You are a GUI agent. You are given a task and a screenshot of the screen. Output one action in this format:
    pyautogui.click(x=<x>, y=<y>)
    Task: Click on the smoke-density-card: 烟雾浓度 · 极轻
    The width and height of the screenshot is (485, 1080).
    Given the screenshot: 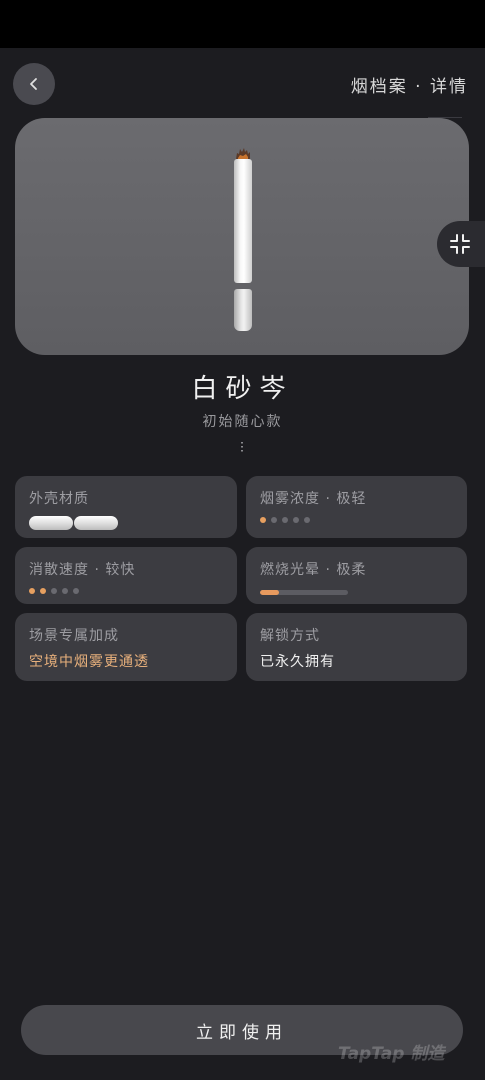 What is the action you would take?
    pyautogui.click(x=356, y=507)
    